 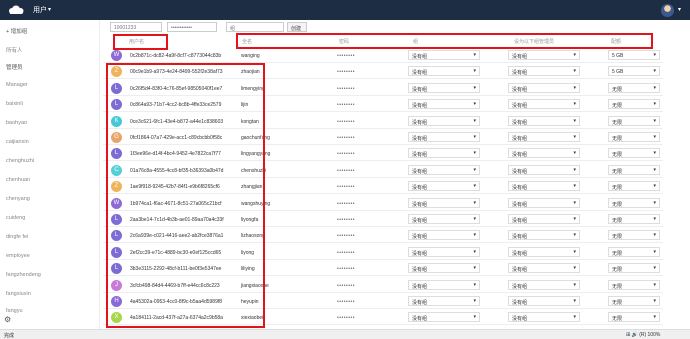 What do you see at coordinates (17, 85) in the screenshot?
I see `sidebar-item-group: Manager` at bounding box center [17, 85].